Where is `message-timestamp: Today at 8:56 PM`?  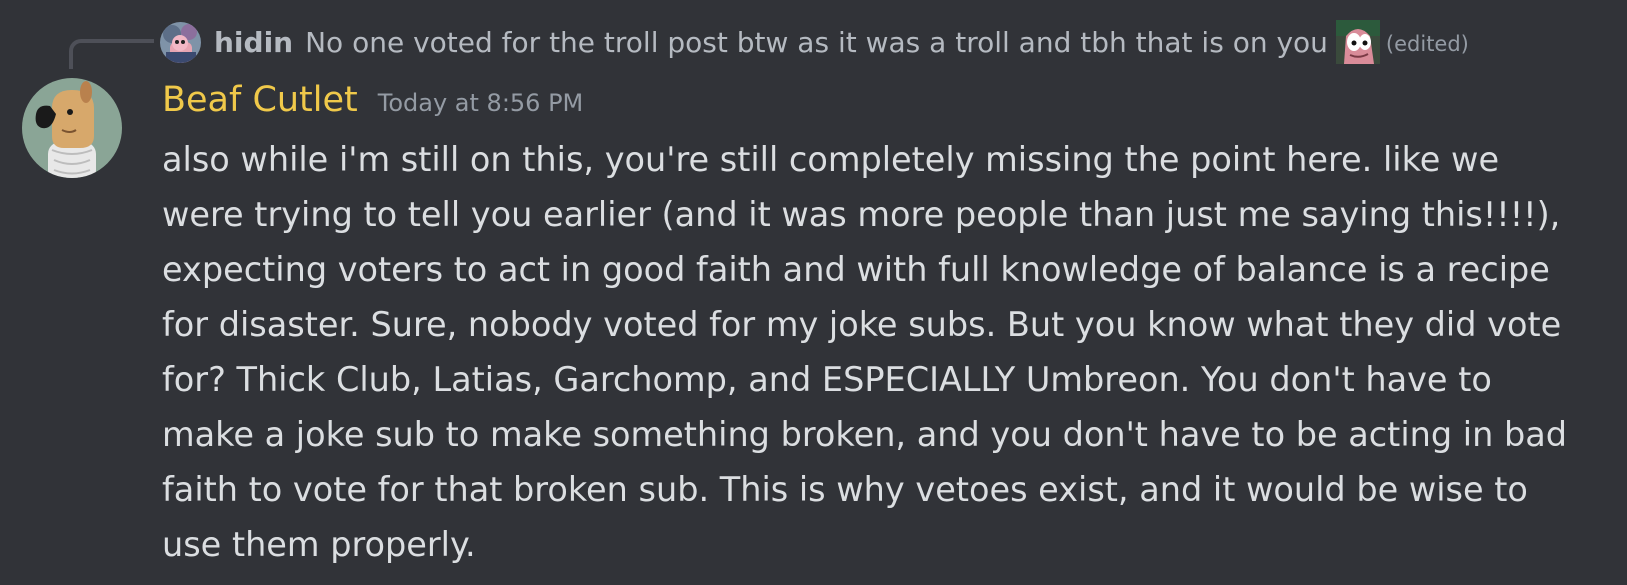 message-timestamp: Today at 8:56 PM is located at coordinates (481, 103).